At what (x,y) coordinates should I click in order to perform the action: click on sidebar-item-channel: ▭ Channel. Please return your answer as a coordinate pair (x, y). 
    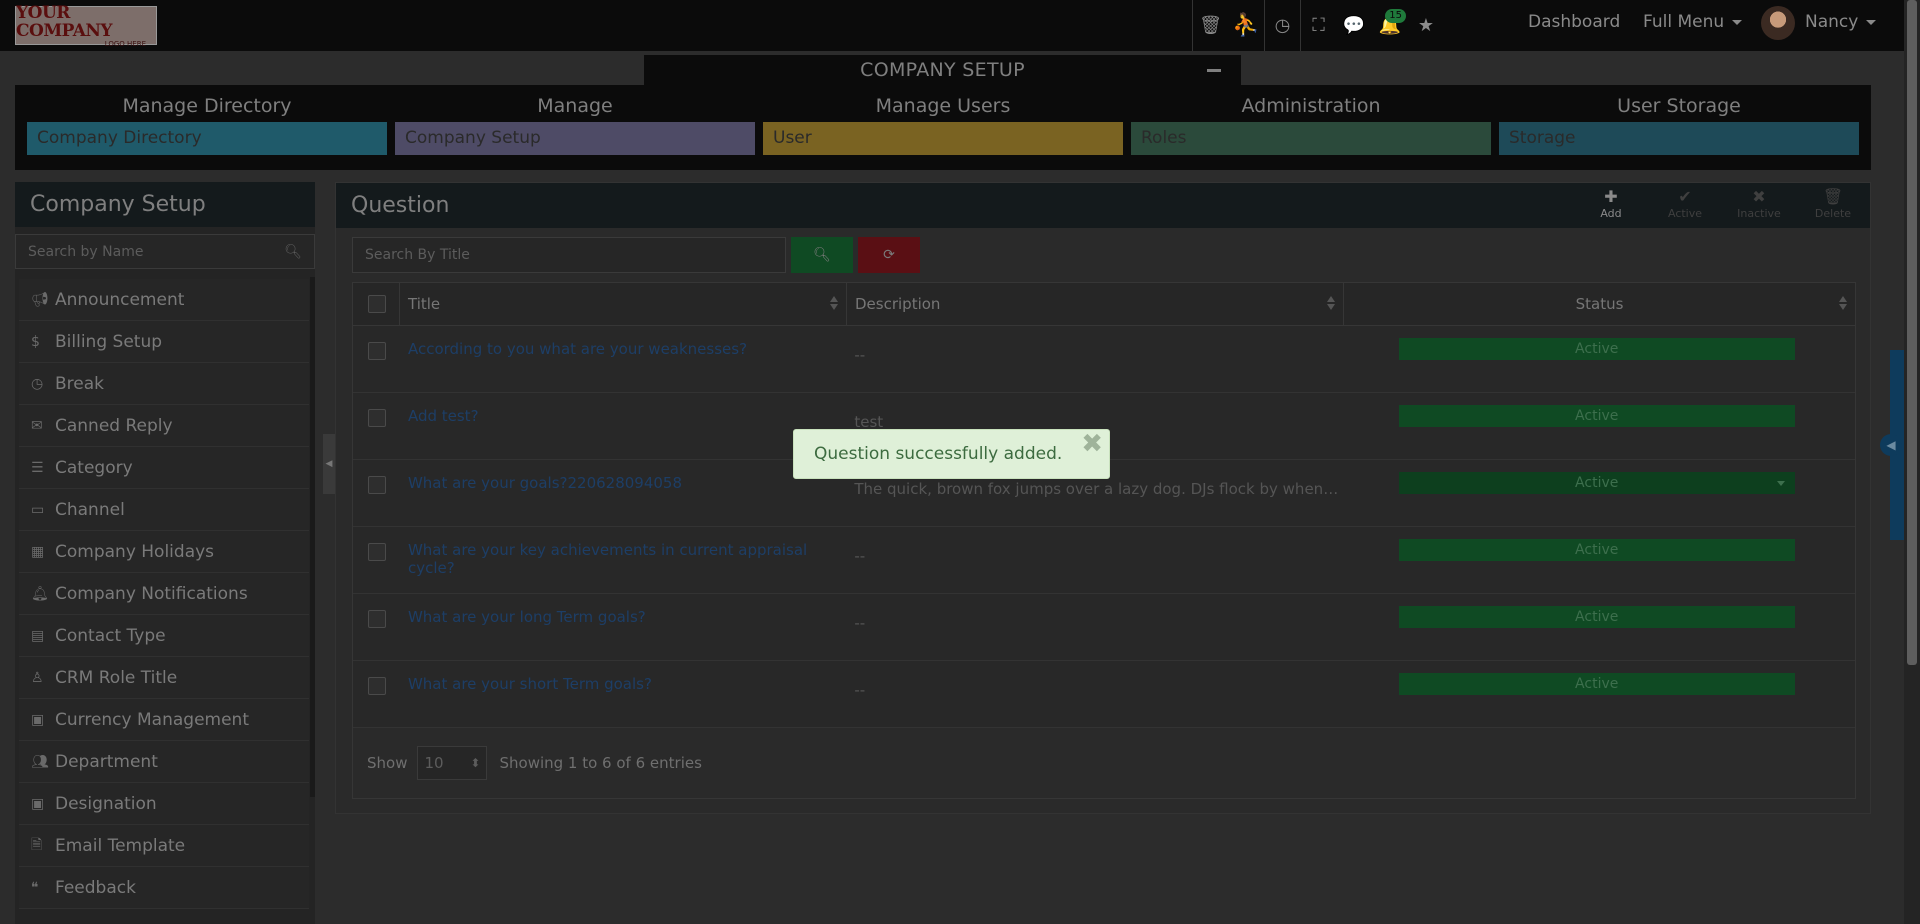
    Looking at the image, I should click on (164, 510).